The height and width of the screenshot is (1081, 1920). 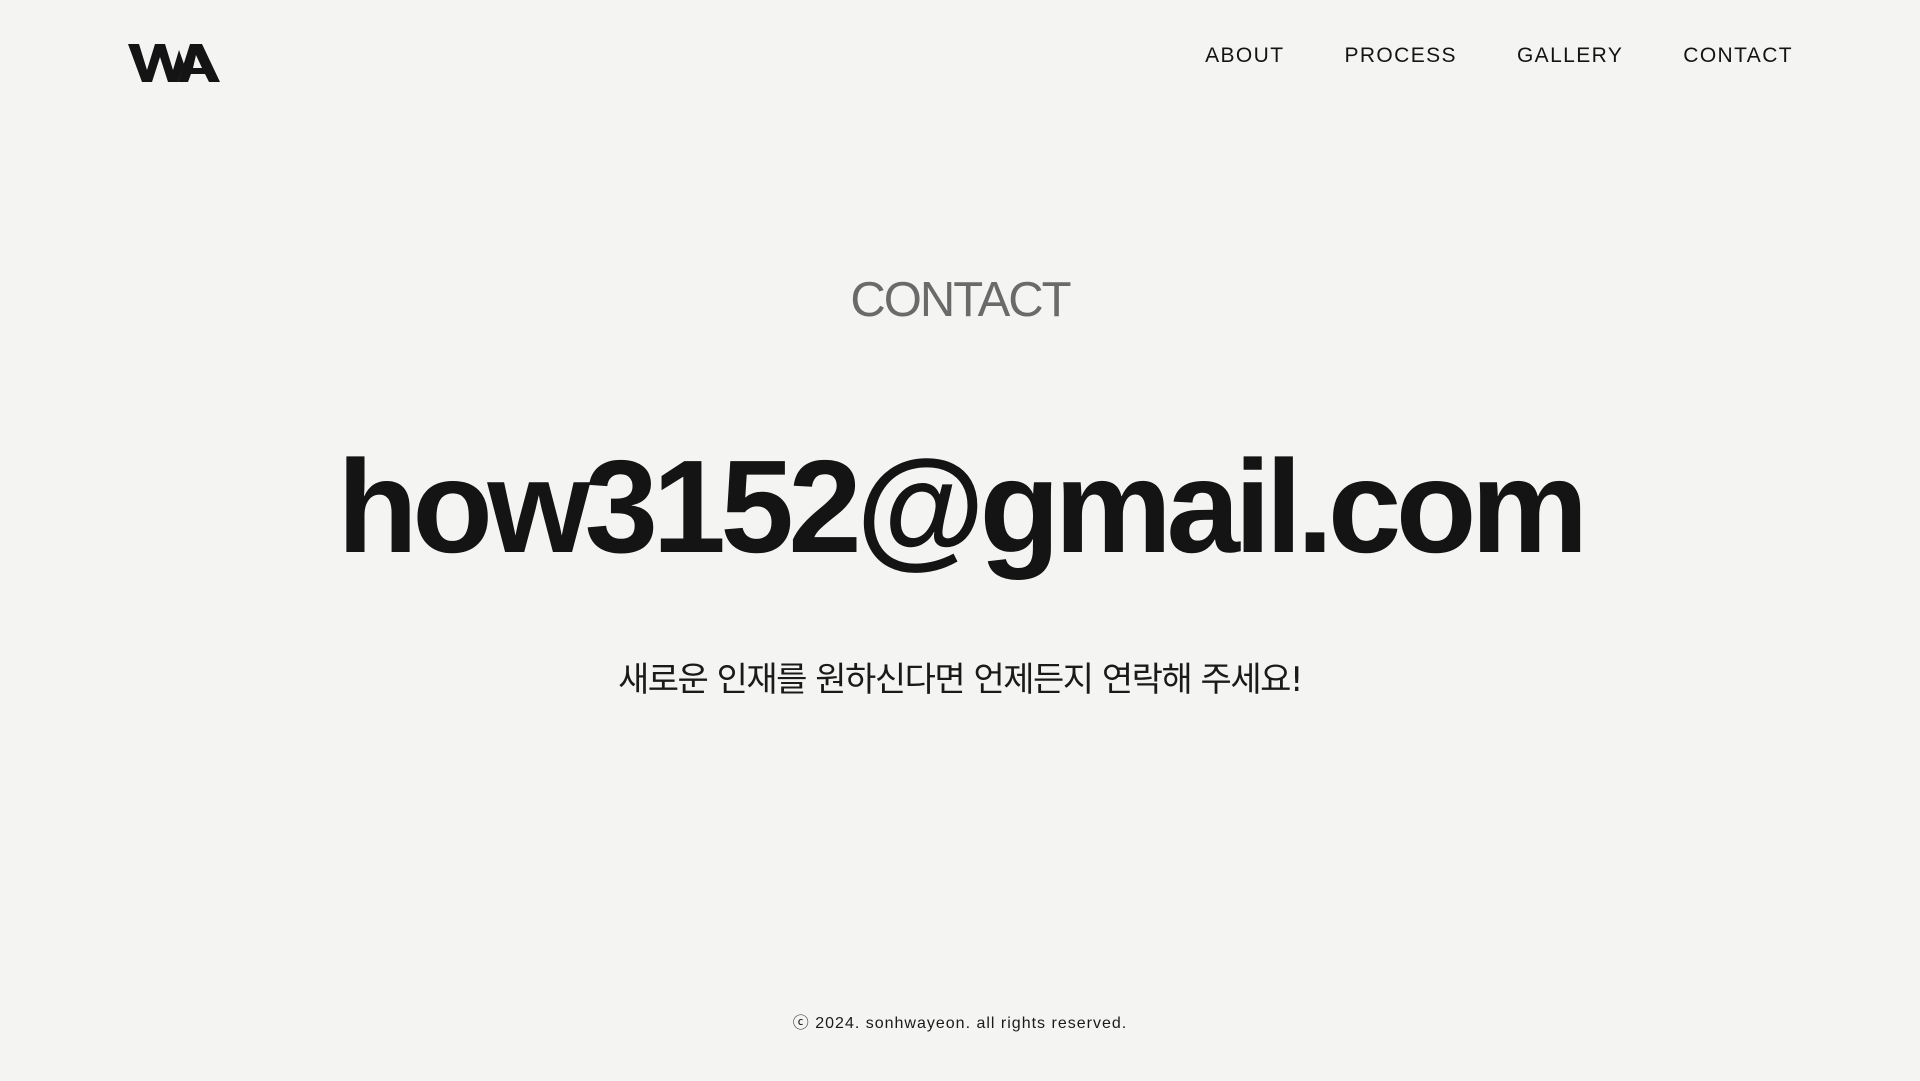 I want to click on email-link: how3152@gmail.com, so click(x=960, y=507).